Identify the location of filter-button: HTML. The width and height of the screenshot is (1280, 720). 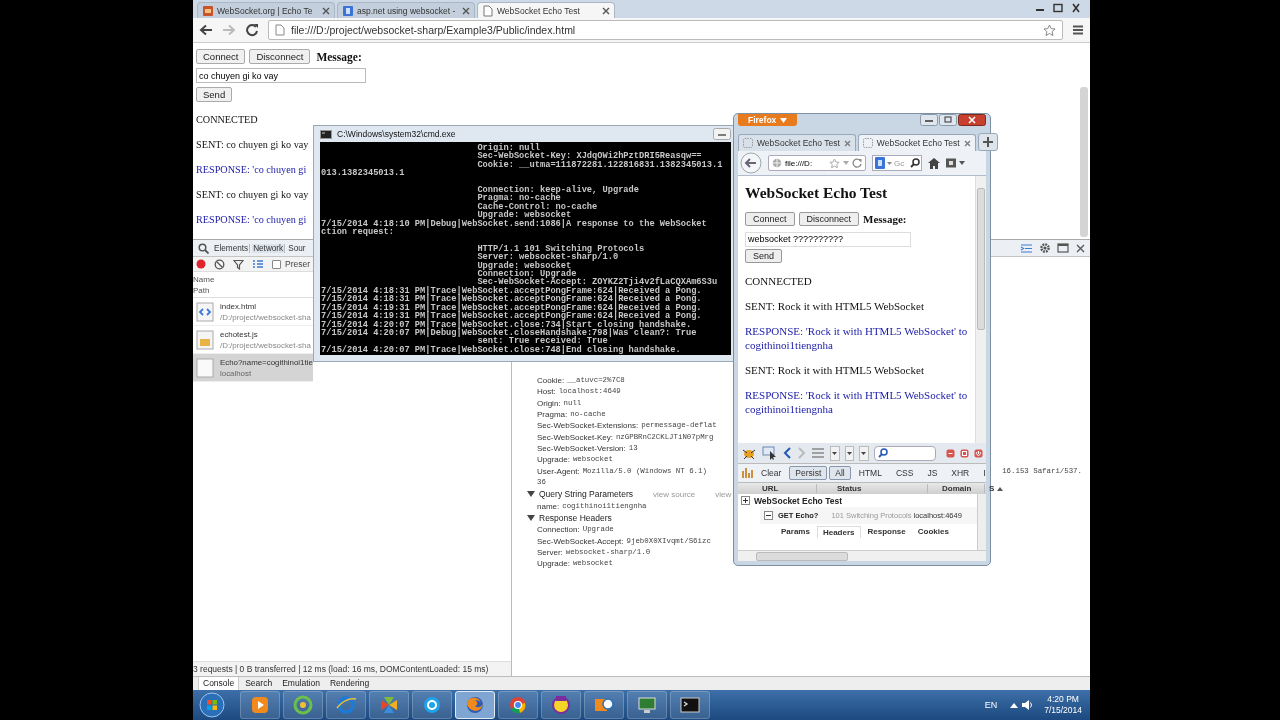
(870, 473).